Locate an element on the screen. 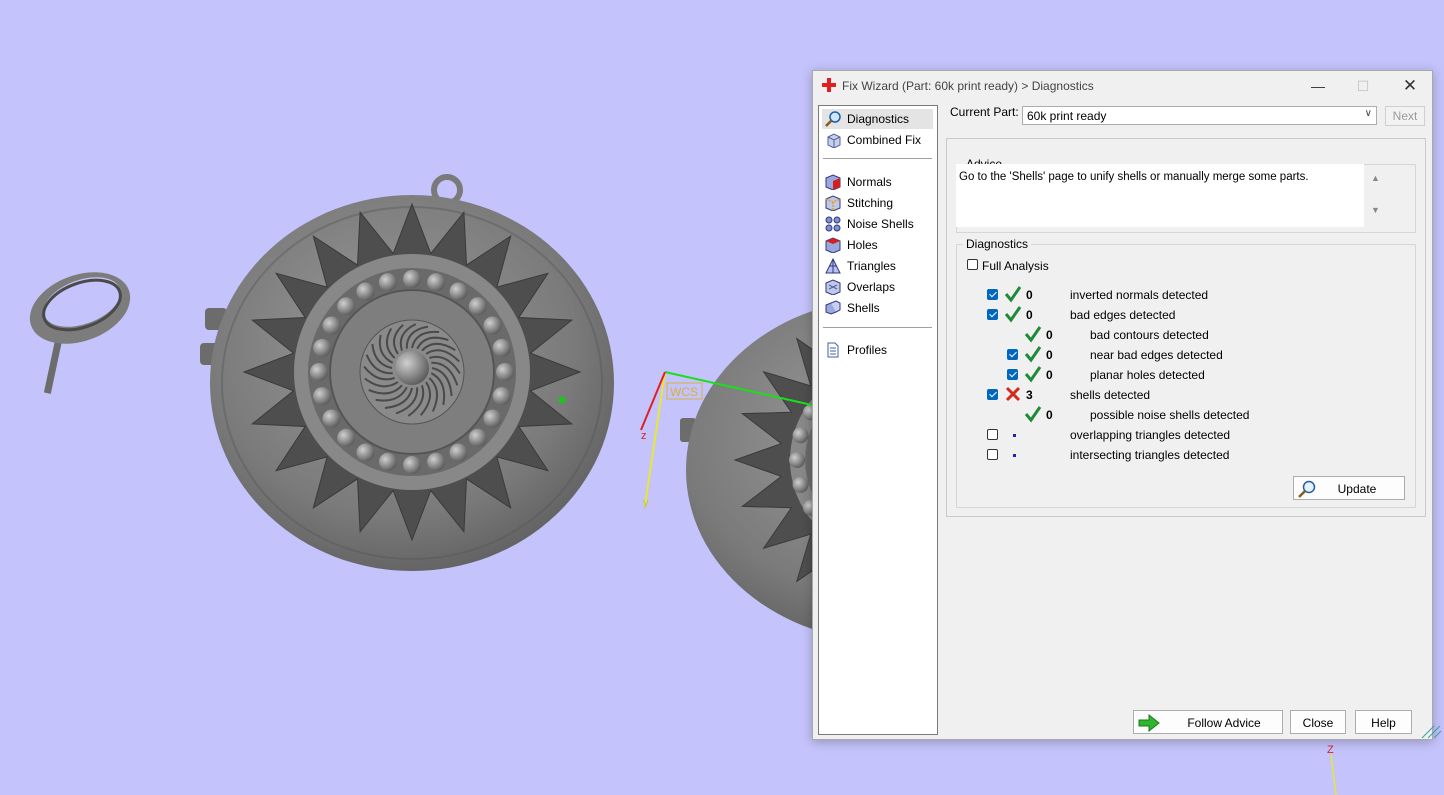  sidebar-item-shells: Shells is located at coordinates (877, 308).